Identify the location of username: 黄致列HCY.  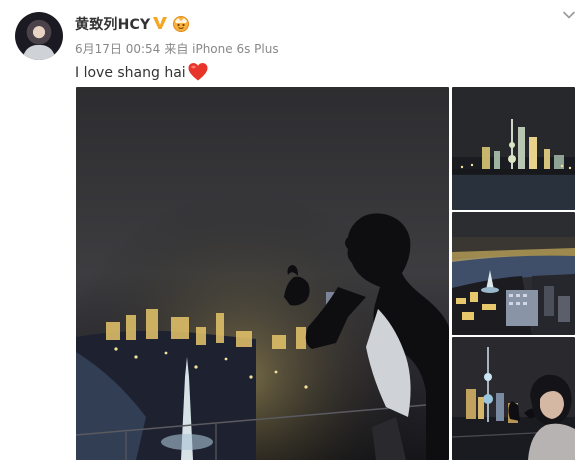
(112, 24).